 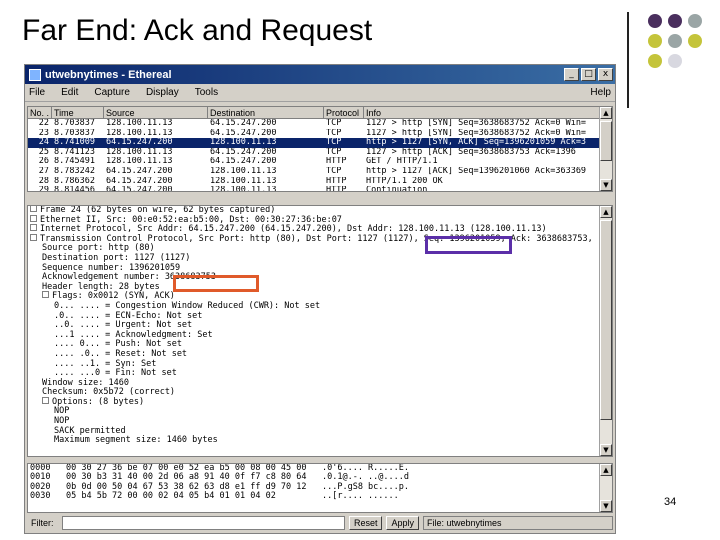 I want to click on filter-input, so click(x=203, y=523).